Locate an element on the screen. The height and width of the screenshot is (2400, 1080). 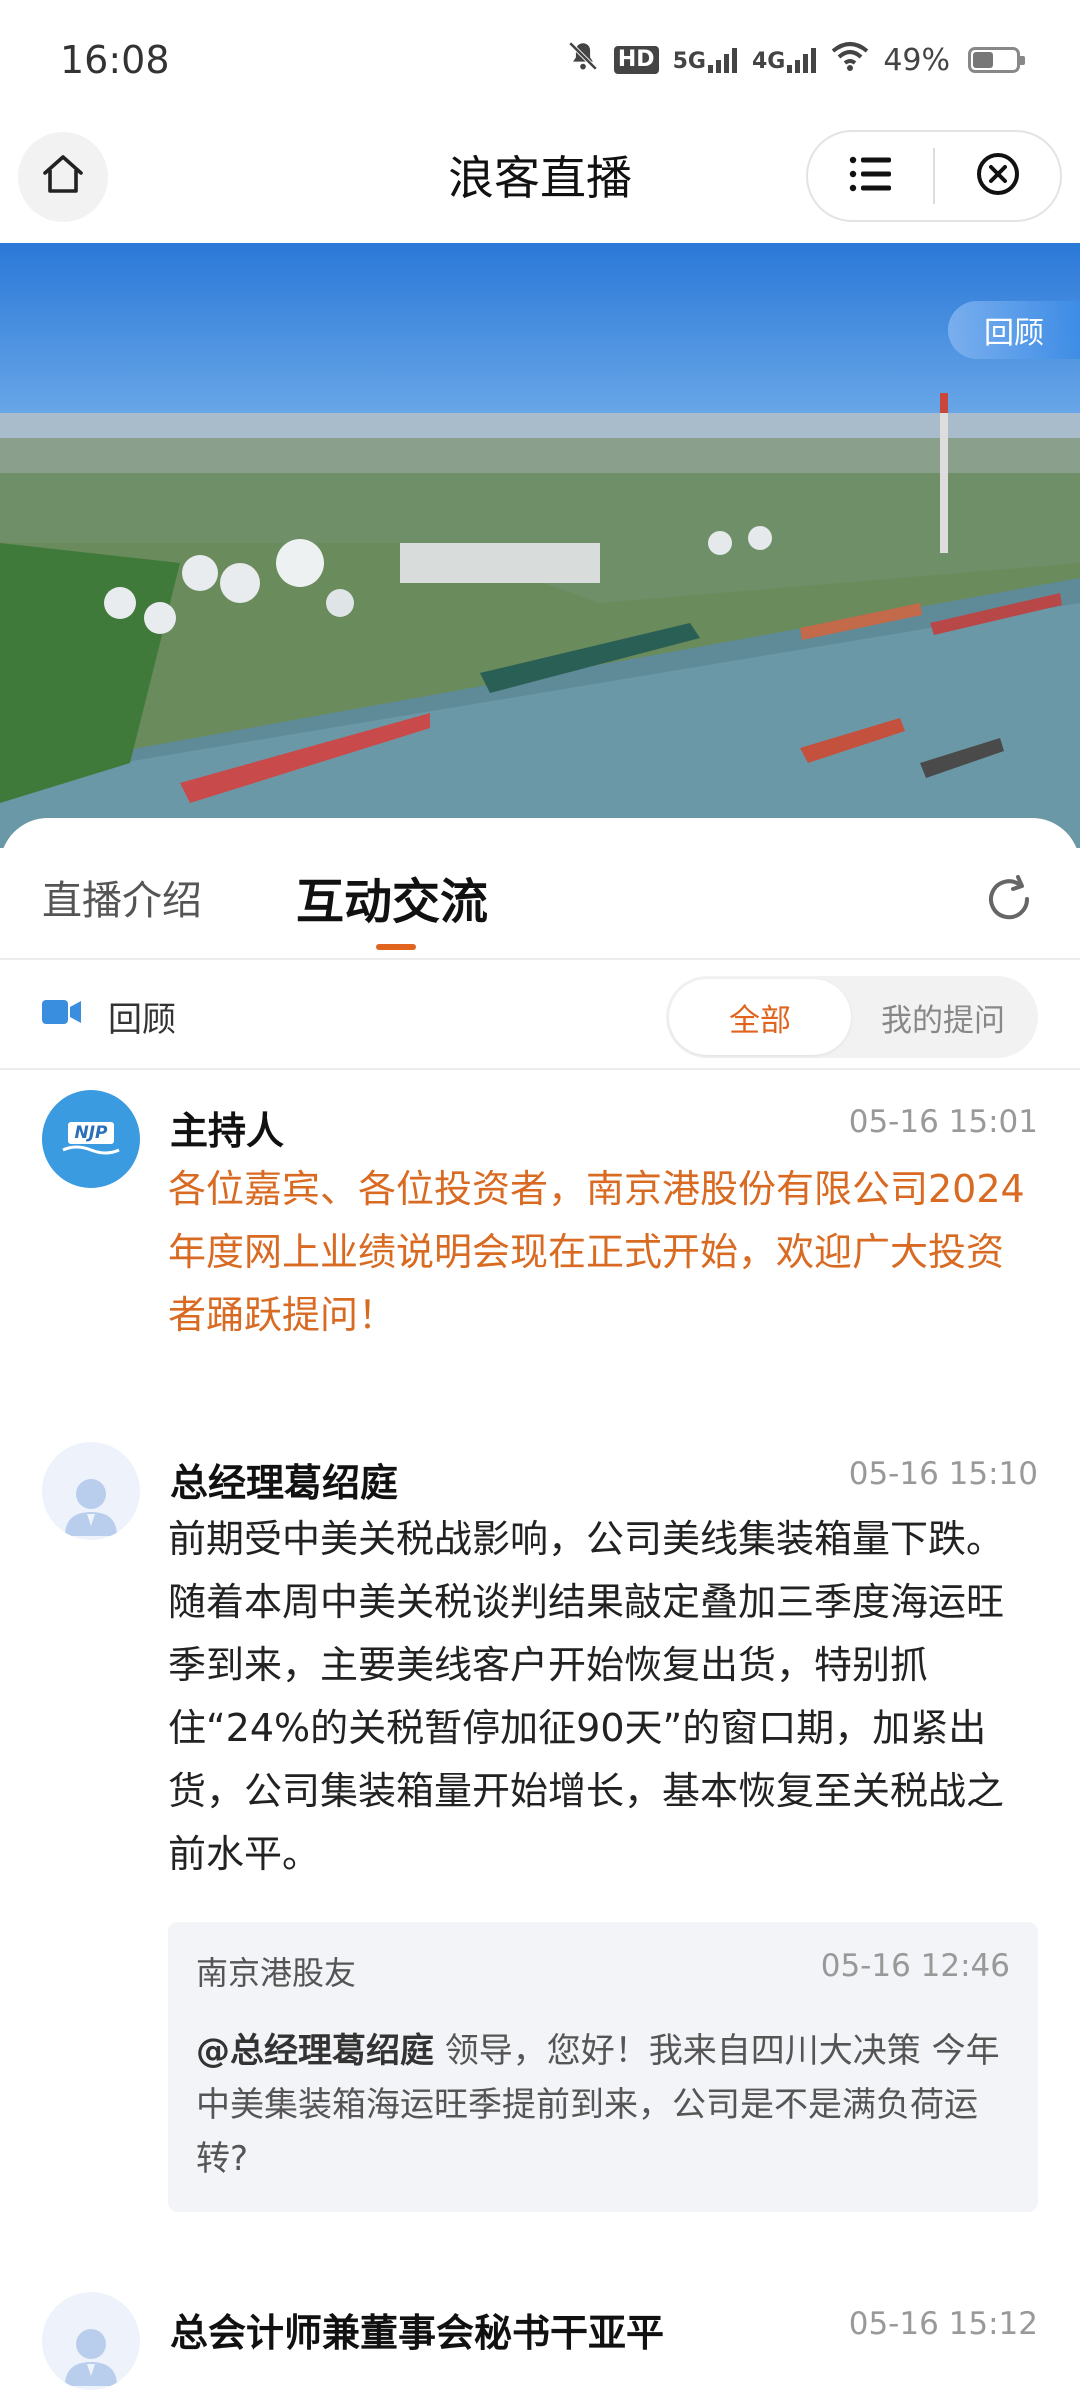
video-camera-icon is located at coordinates (62, 1014).